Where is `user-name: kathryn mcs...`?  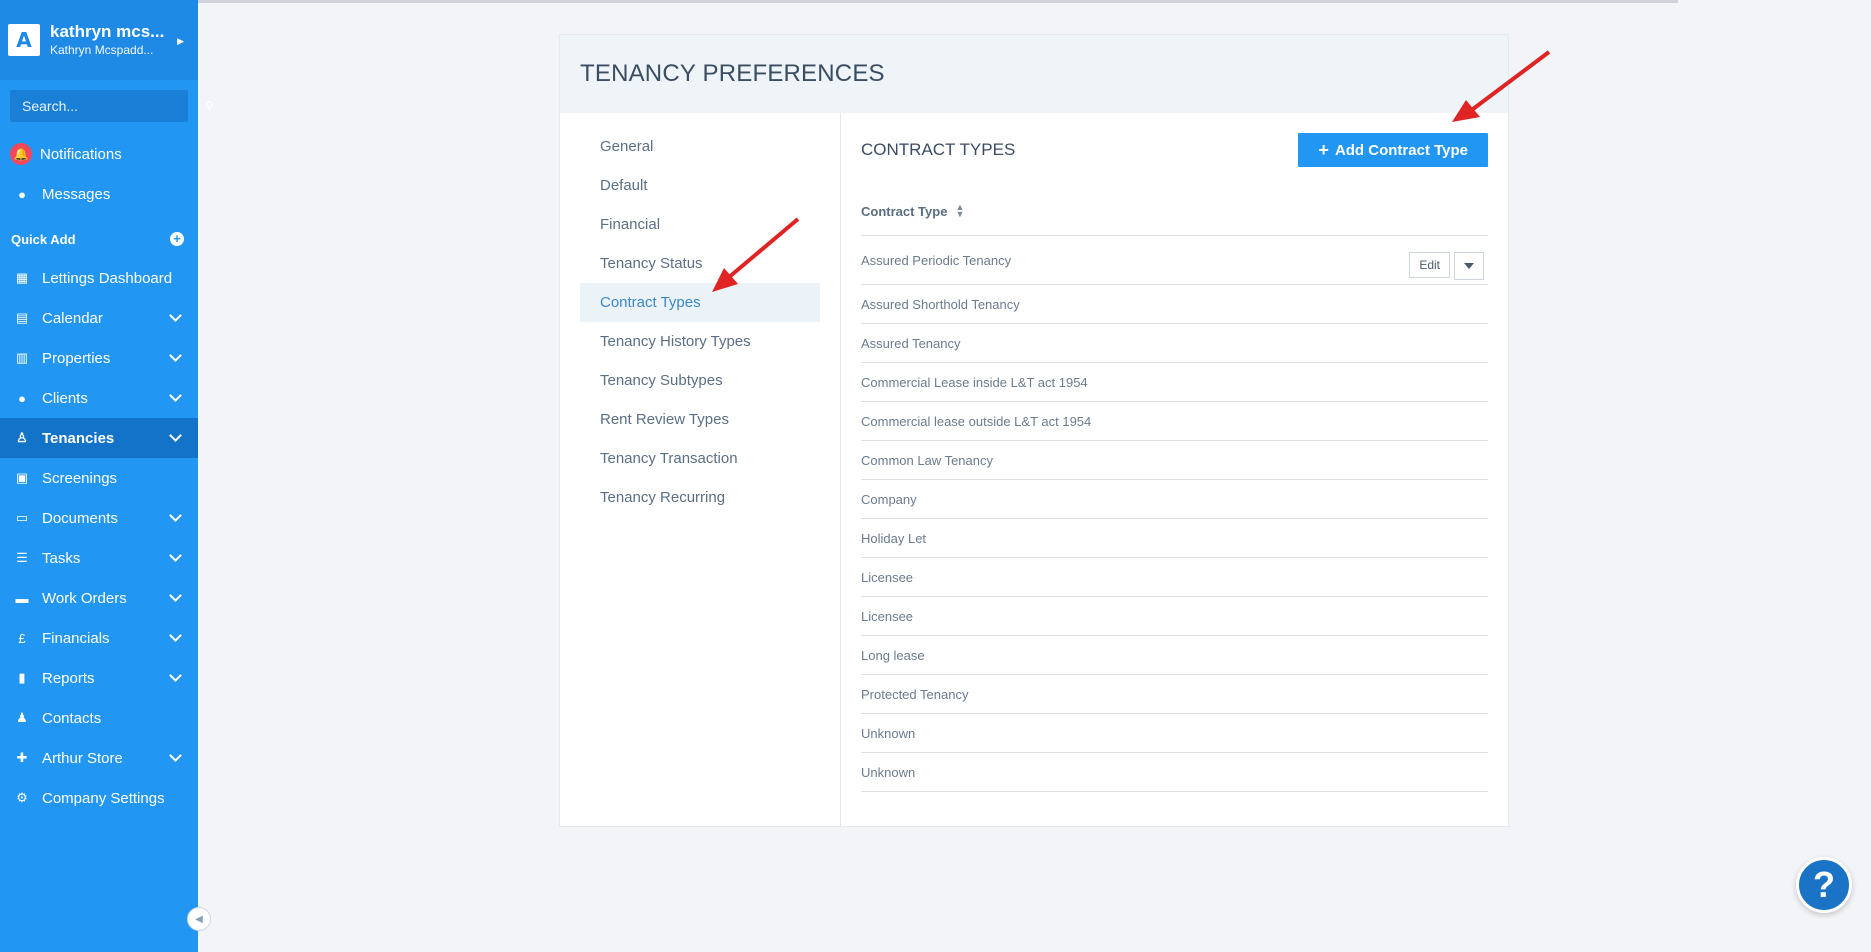
user-name: kathryn mcs... is located at coordinates (107, 31).